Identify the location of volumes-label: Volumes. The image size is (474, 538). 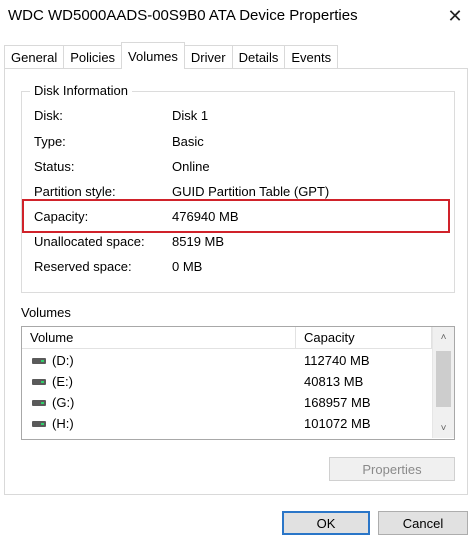
(46, 312).